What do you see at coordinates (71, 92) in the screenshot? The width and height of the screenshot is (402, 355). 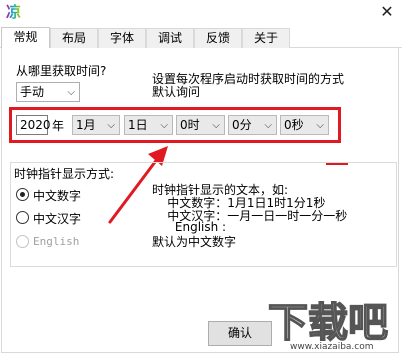 I see `chevron-down-icon: ⌵` at bounding box center [71, 92].